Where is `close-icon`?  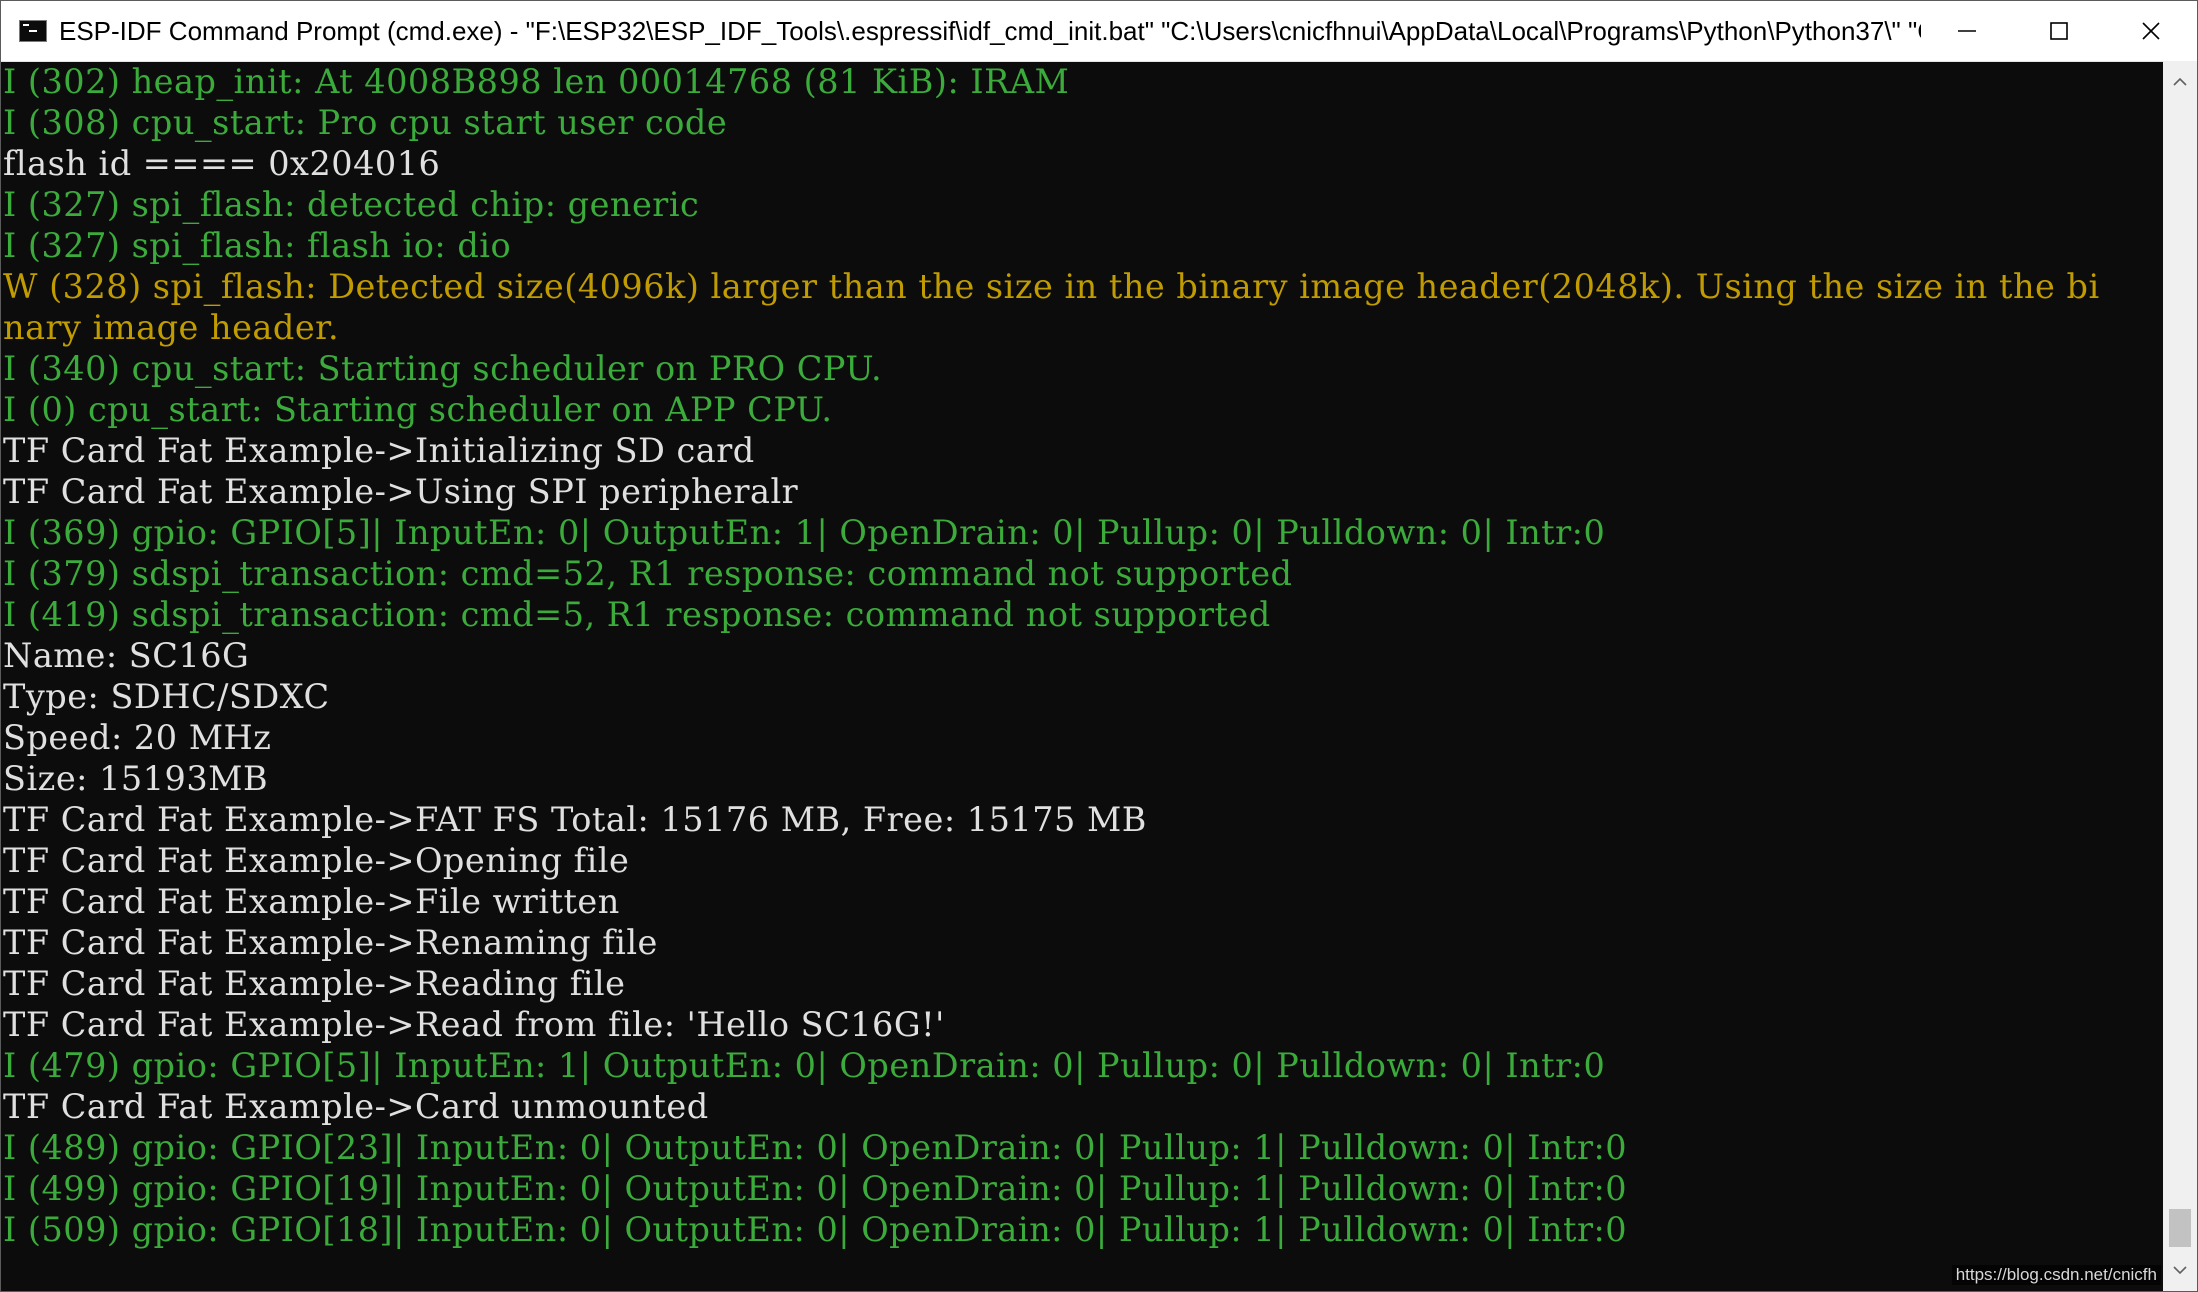
close-icon is located at coordinates (2151, 31).